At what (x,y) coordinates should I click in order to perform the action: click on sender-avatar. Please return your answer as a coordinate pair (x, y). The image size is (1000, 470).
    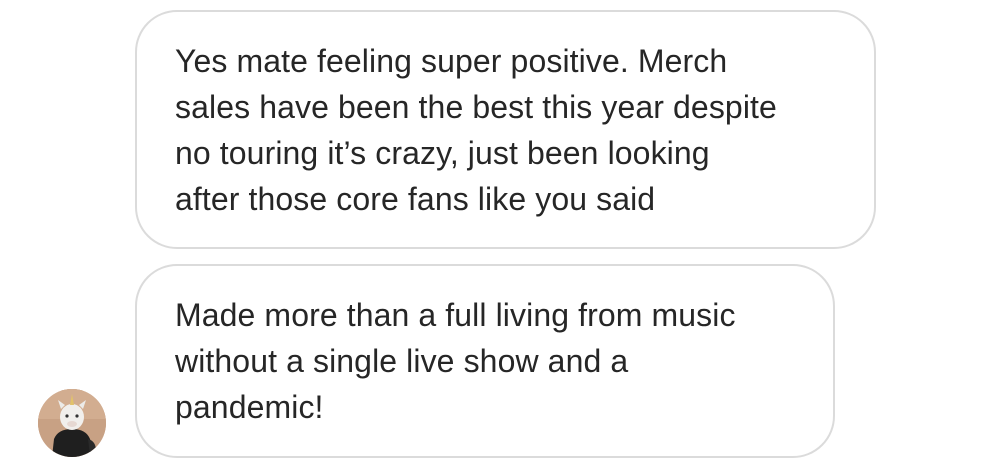
    Looking at the image, I should click on (72, 423).